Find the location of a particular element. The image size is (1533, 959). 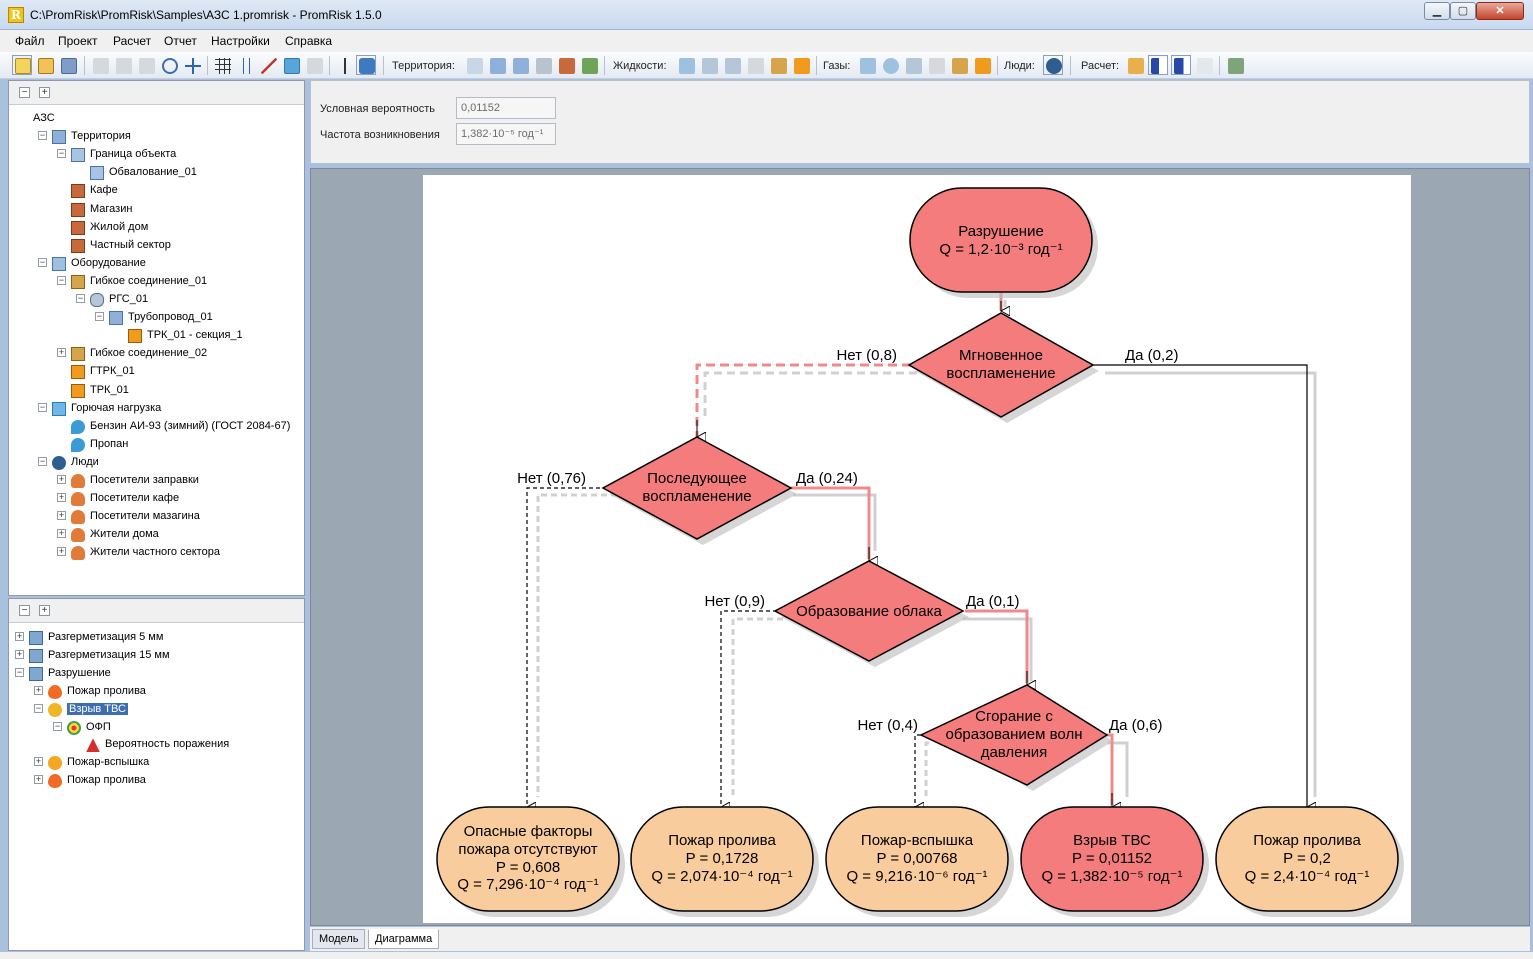

resize-button is located at coordinates (344, 65).